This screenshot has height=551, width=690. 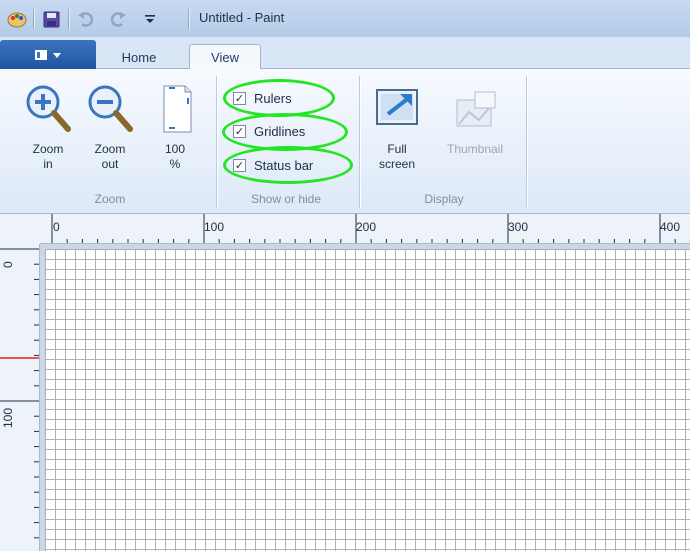 I want to click on horizontal-ruler: 0 100 200 300 400, so click(x=365, y=229).